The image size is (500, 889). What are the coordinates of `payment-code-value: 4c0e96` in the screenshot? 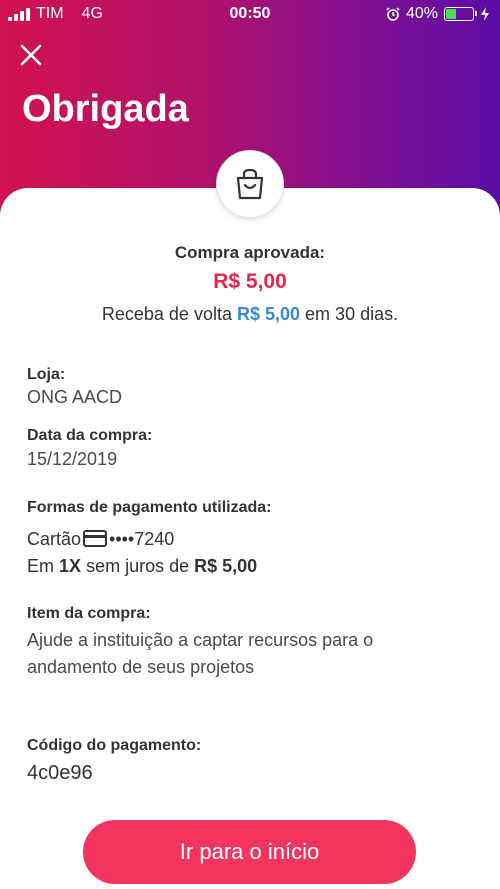 It's located at (60, 773).